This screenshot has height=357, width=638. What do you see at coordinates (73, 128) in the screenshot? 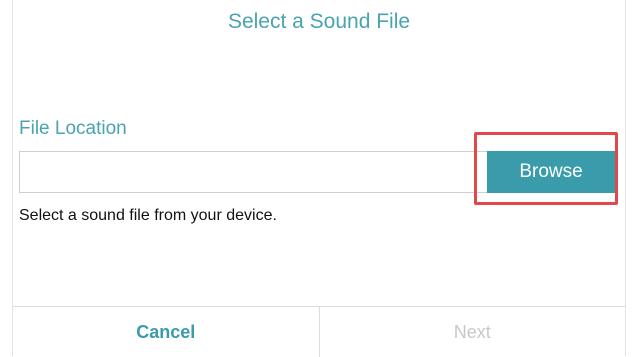
I see `file-location-label: File Location` at bounding box center [73, 128].